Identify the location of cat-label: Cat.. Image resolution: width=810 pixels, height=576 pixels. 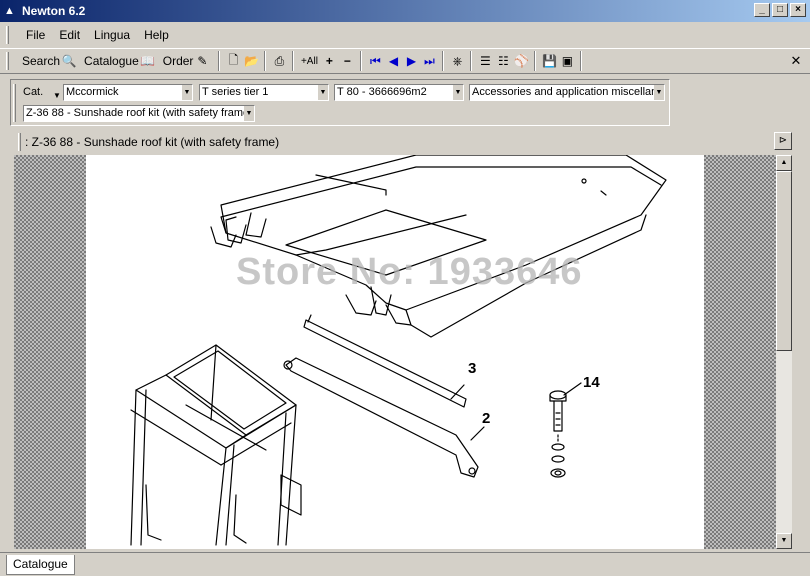
(33, 92).